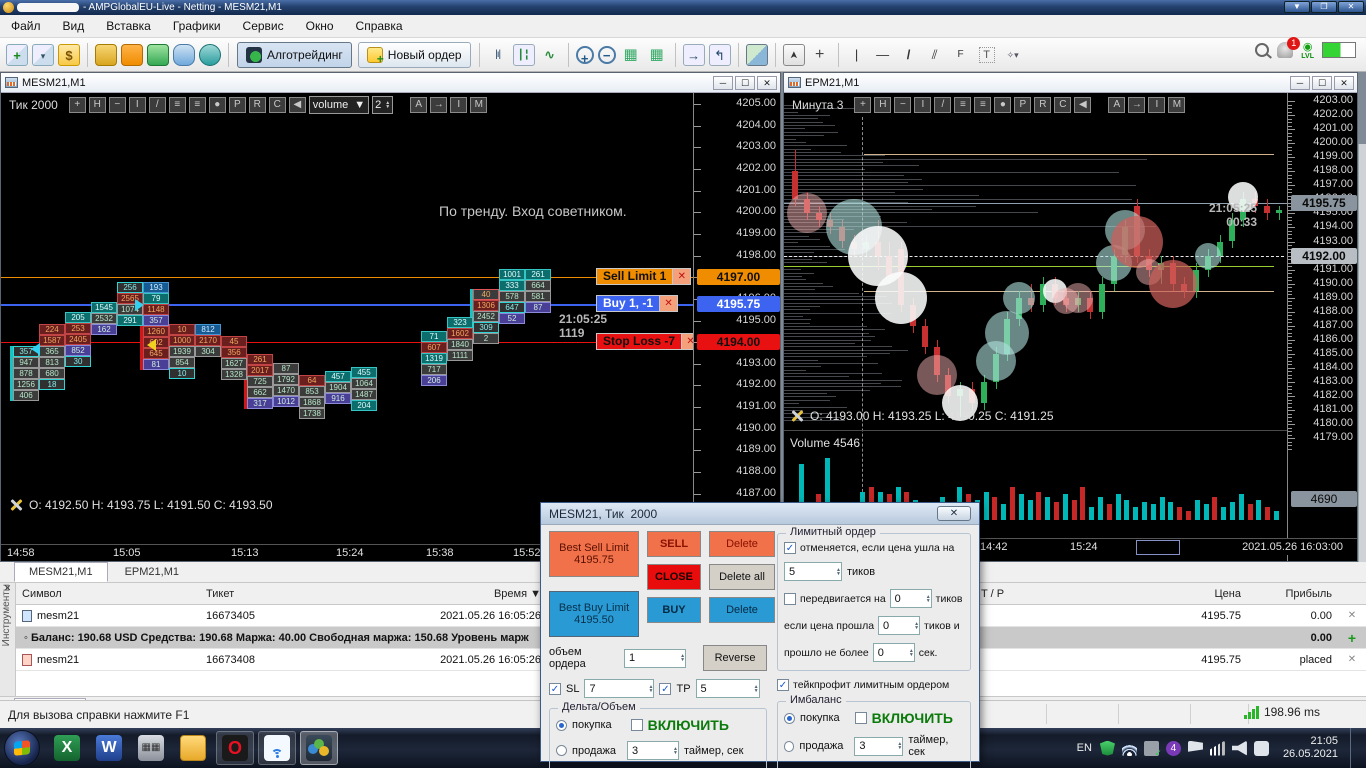 The image size is (1366, 768). I want to click on delta-buy-radio, so click(561, 725).